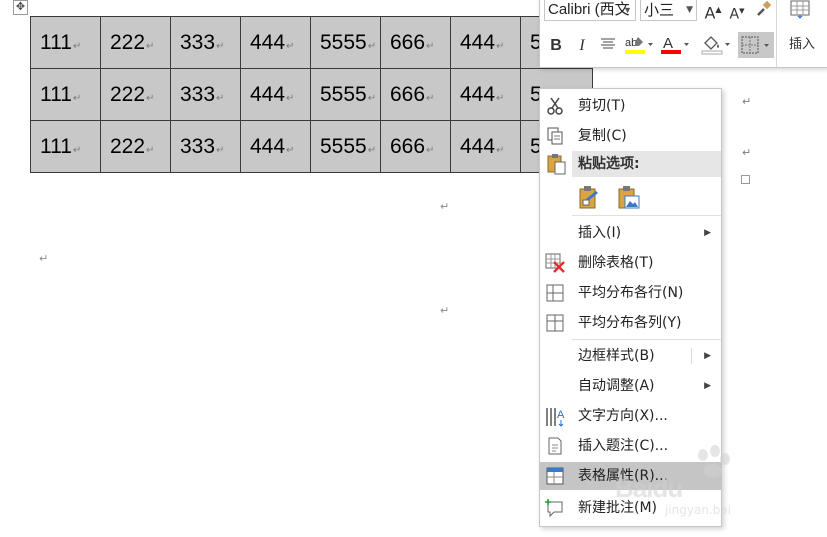 Image resolution: width=827 pixels, height=537 pixels. I want to click on paste-keep-formatting-button, so click(590, 198).